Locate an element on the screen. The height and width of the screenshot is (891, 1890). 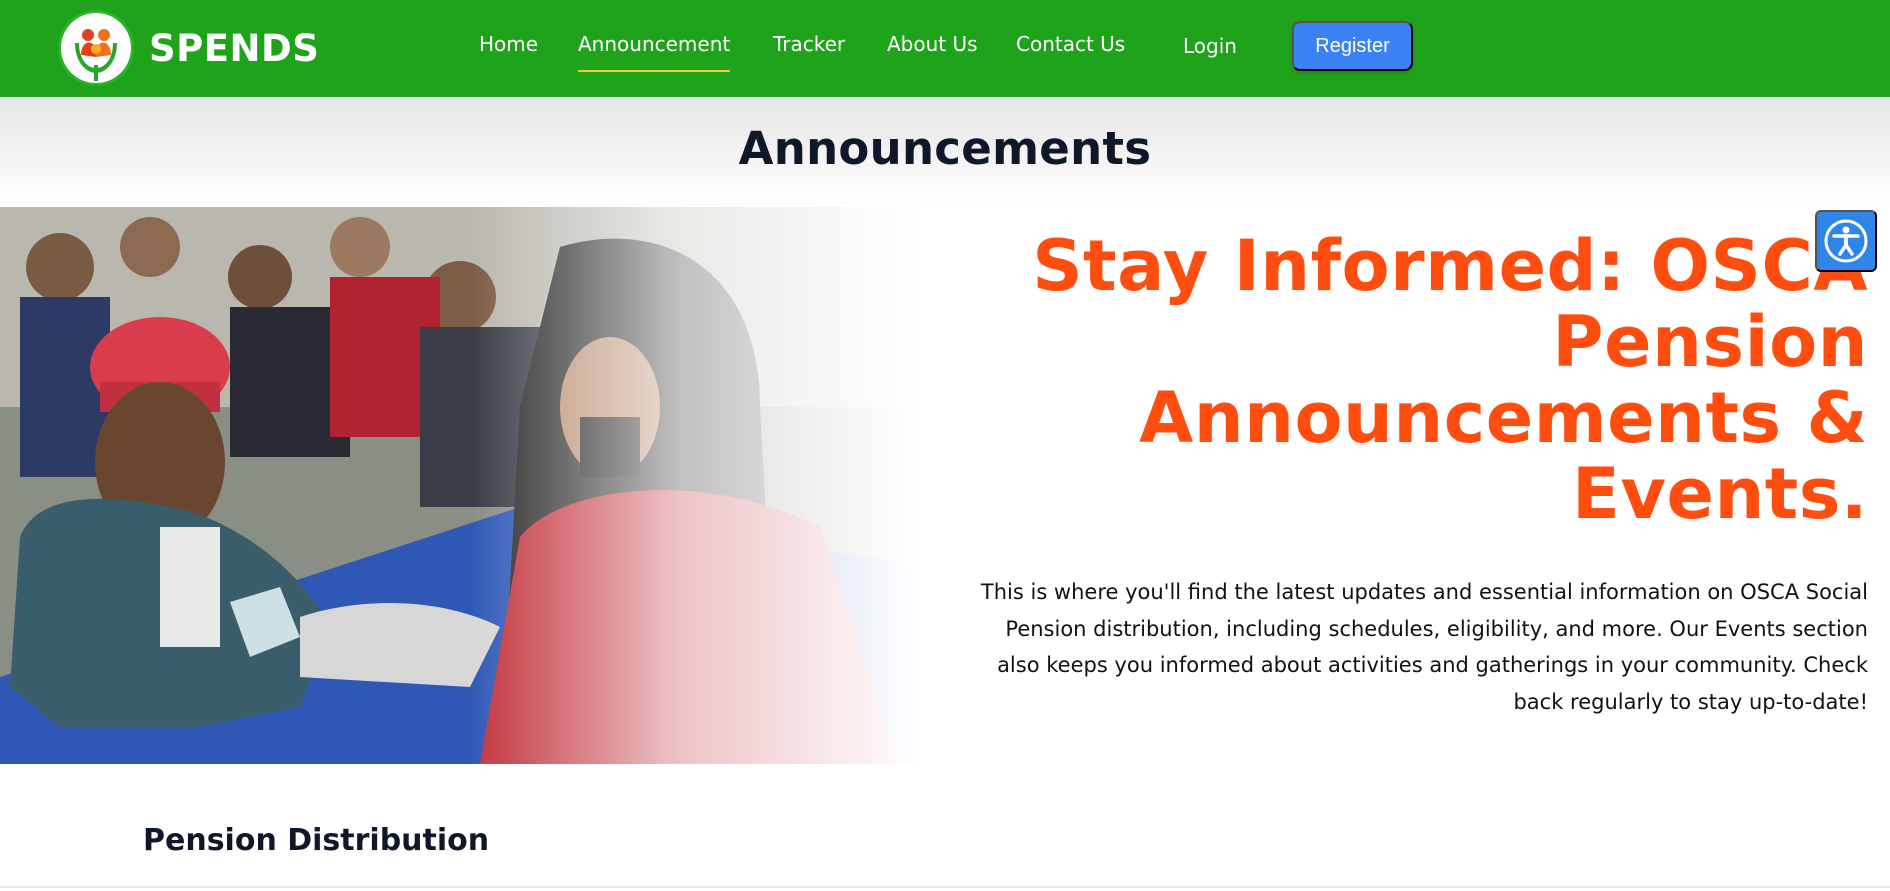
hero-heading-line-3: Announcements & is located at coordinates (1503, 418).